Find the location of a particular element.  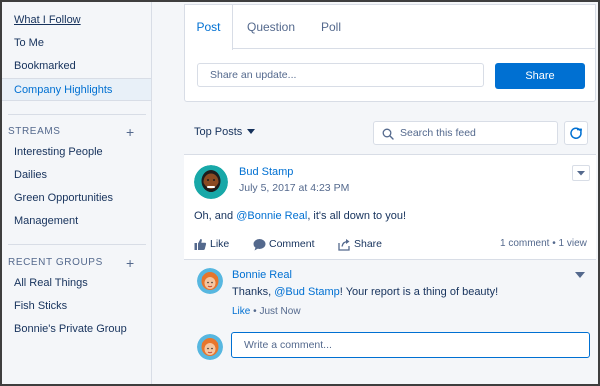

comment-like-link: Like is located at coordinates (241, 311).